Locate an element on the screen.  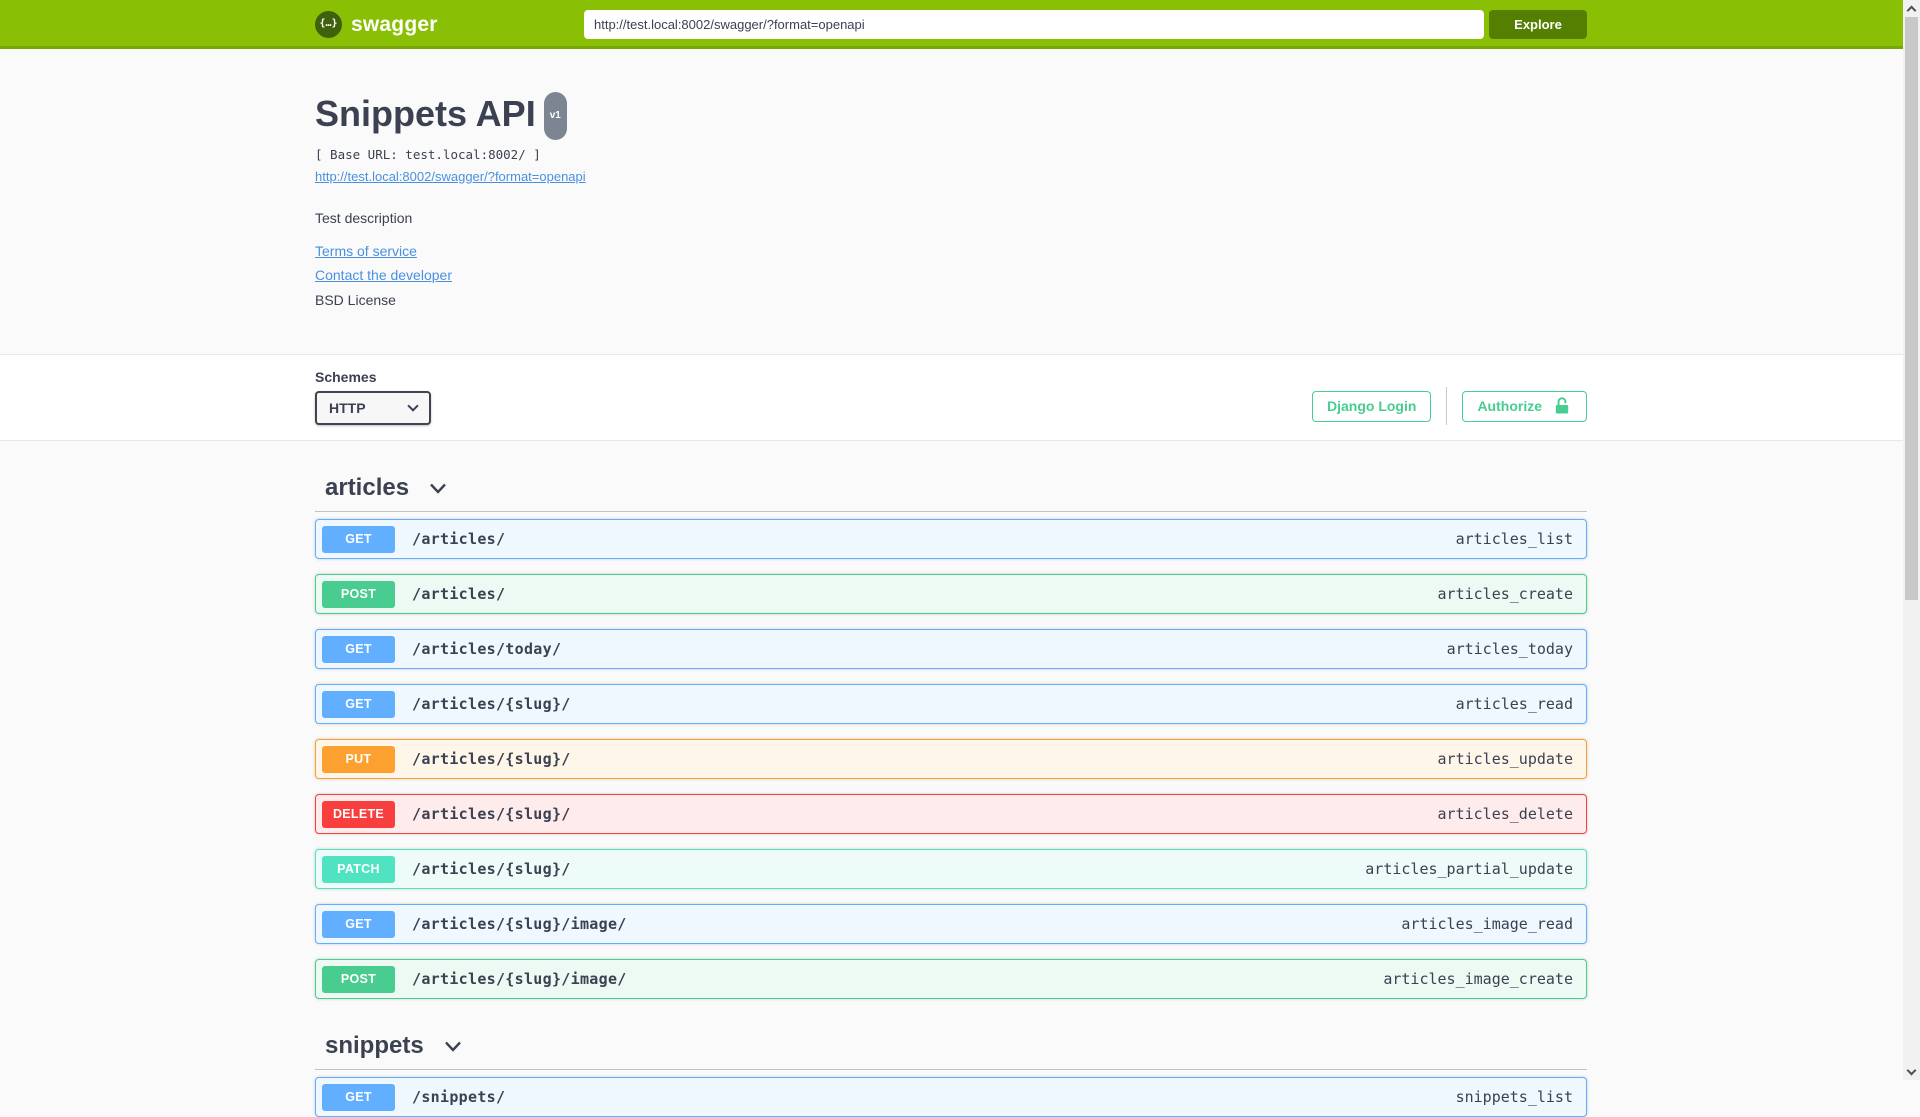
tag-title: articles is located at coordinates (367, 487).